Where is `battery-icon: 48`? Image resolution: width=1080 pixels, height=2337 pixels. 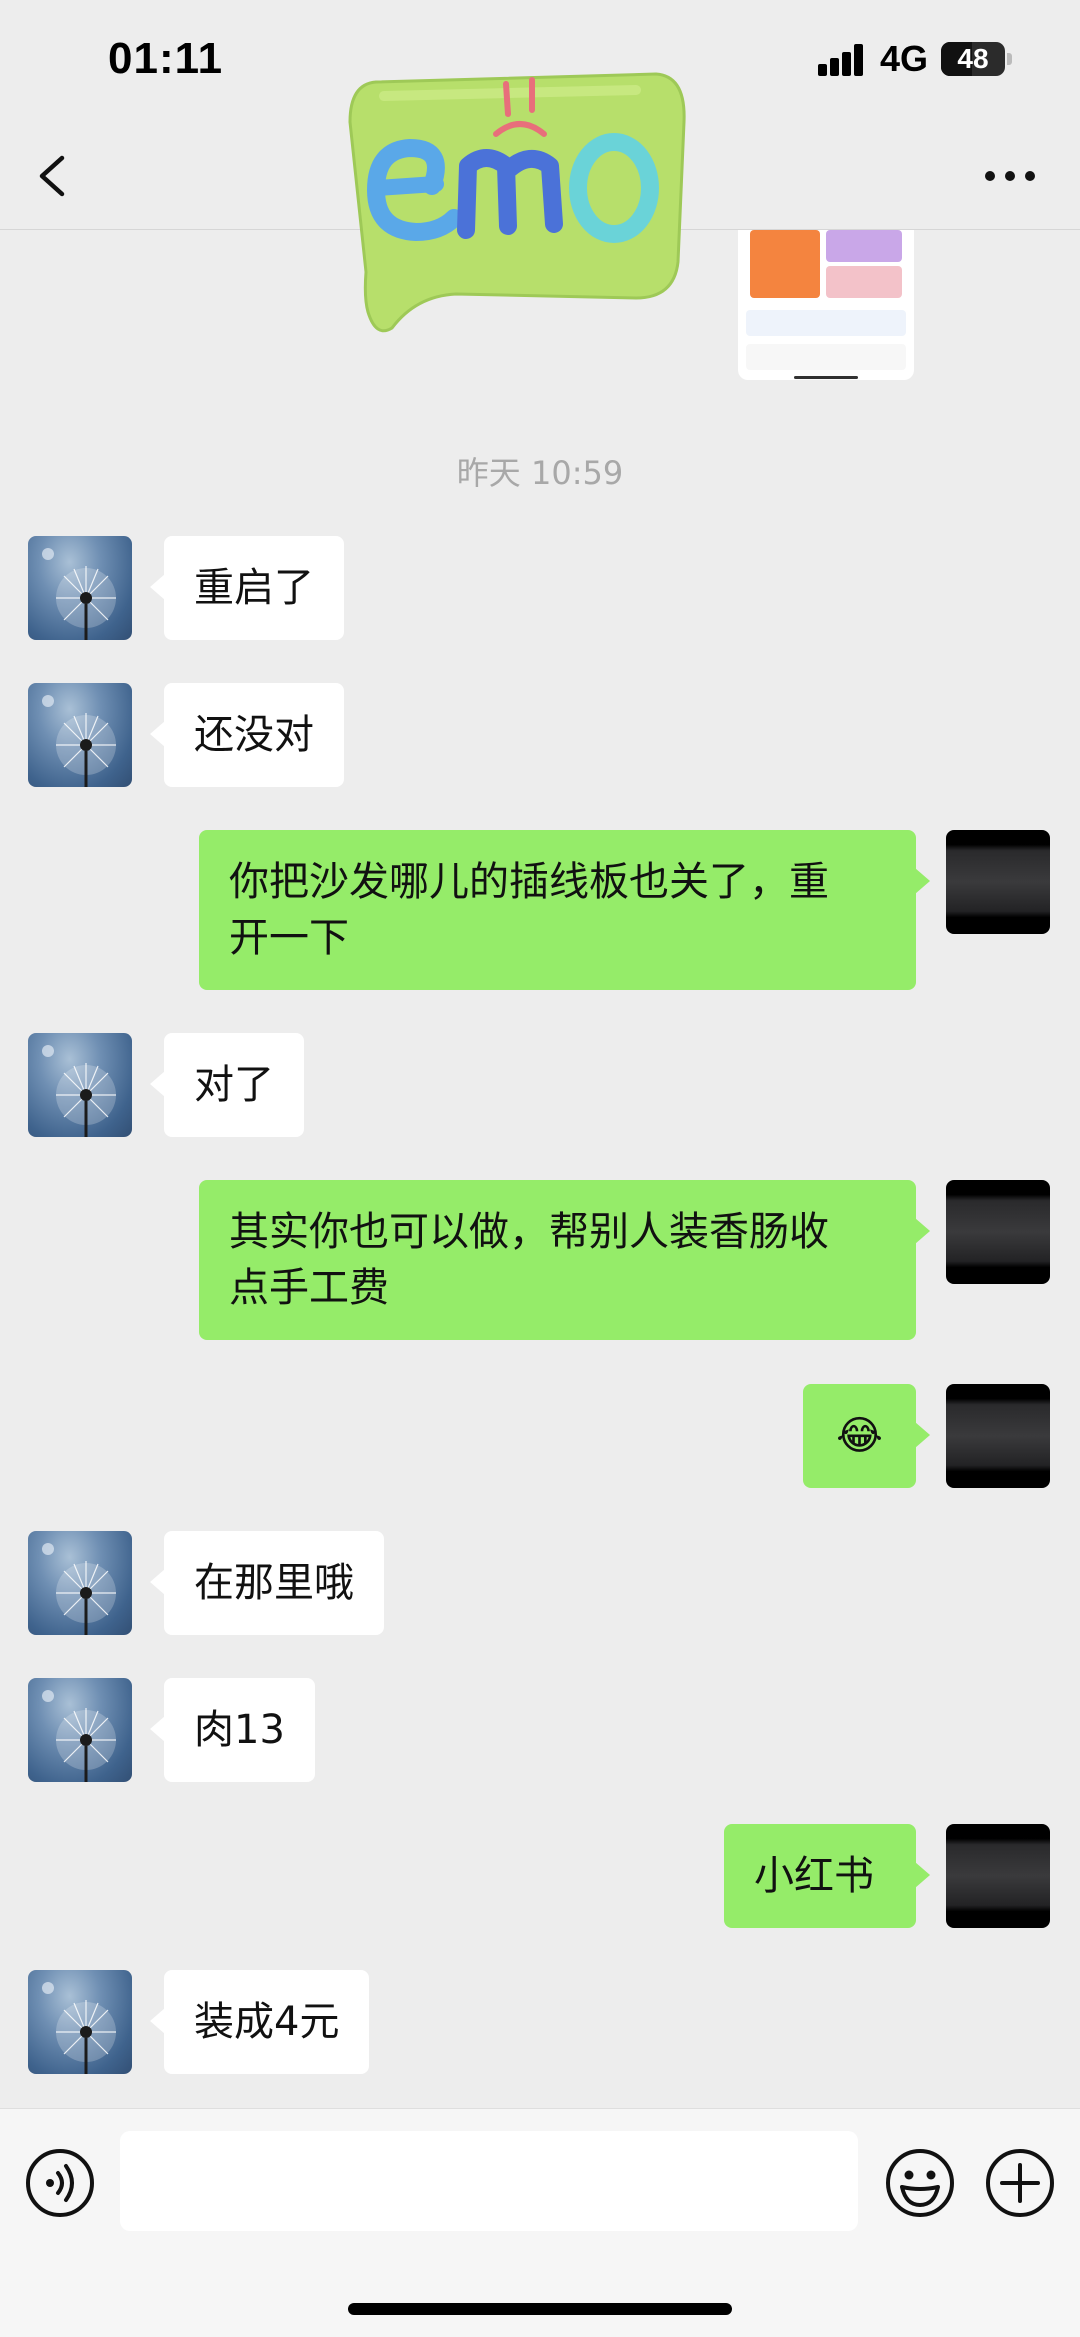 battery-icon: 48 is located at coordinates (973, 59).